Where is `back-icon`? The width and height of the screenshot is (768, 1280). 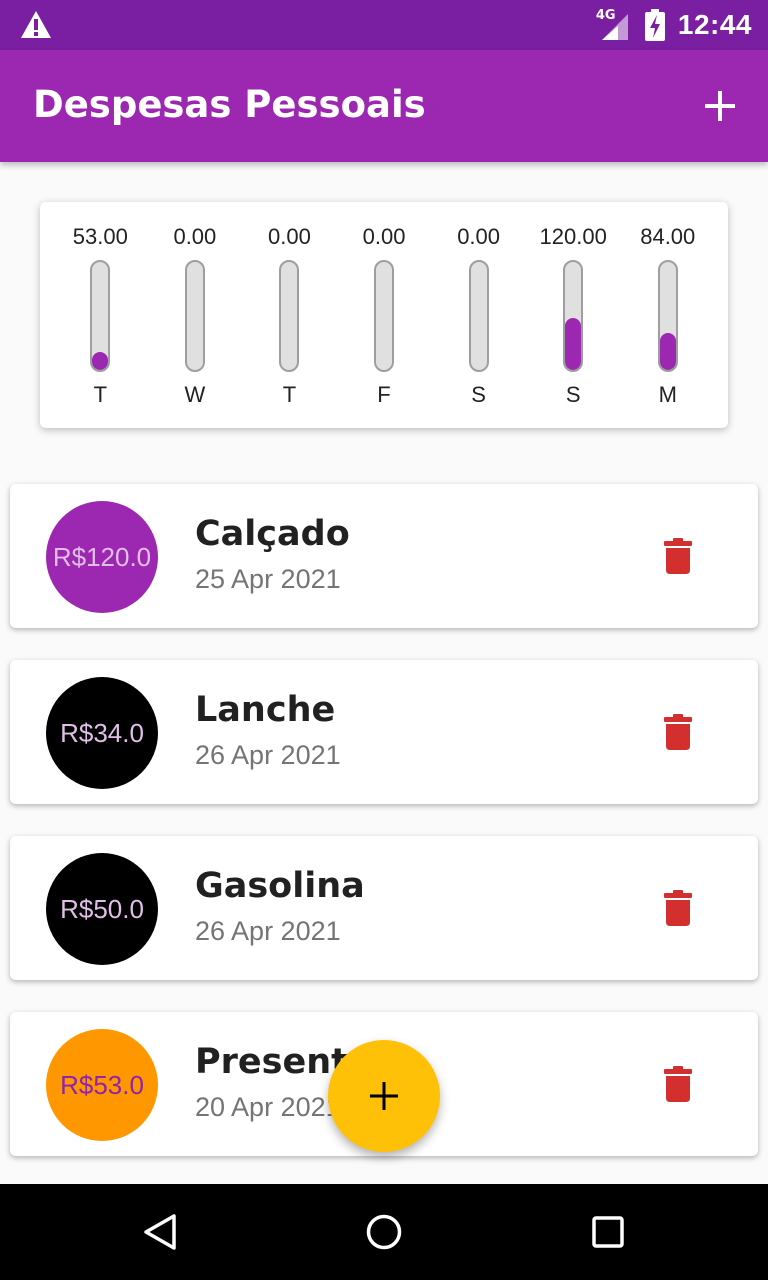
back-icon is located at coordinates (160, 1232).